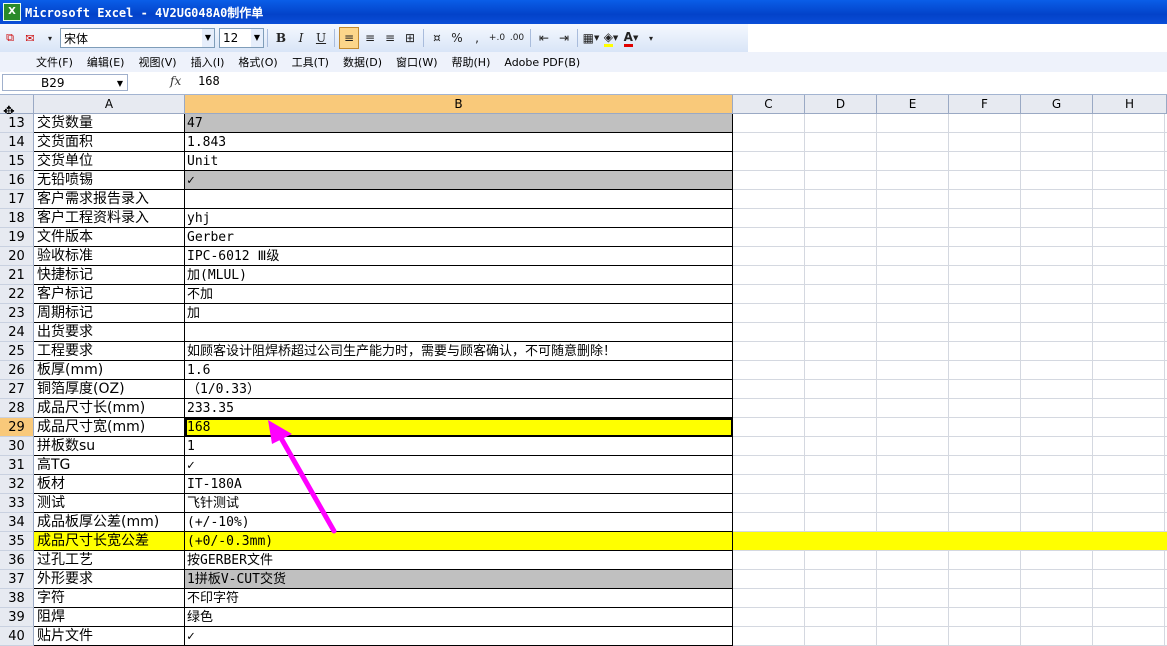  Describe the element at coordinates (17, 199) in the screenshot. I see `row-header: 17` at that location.